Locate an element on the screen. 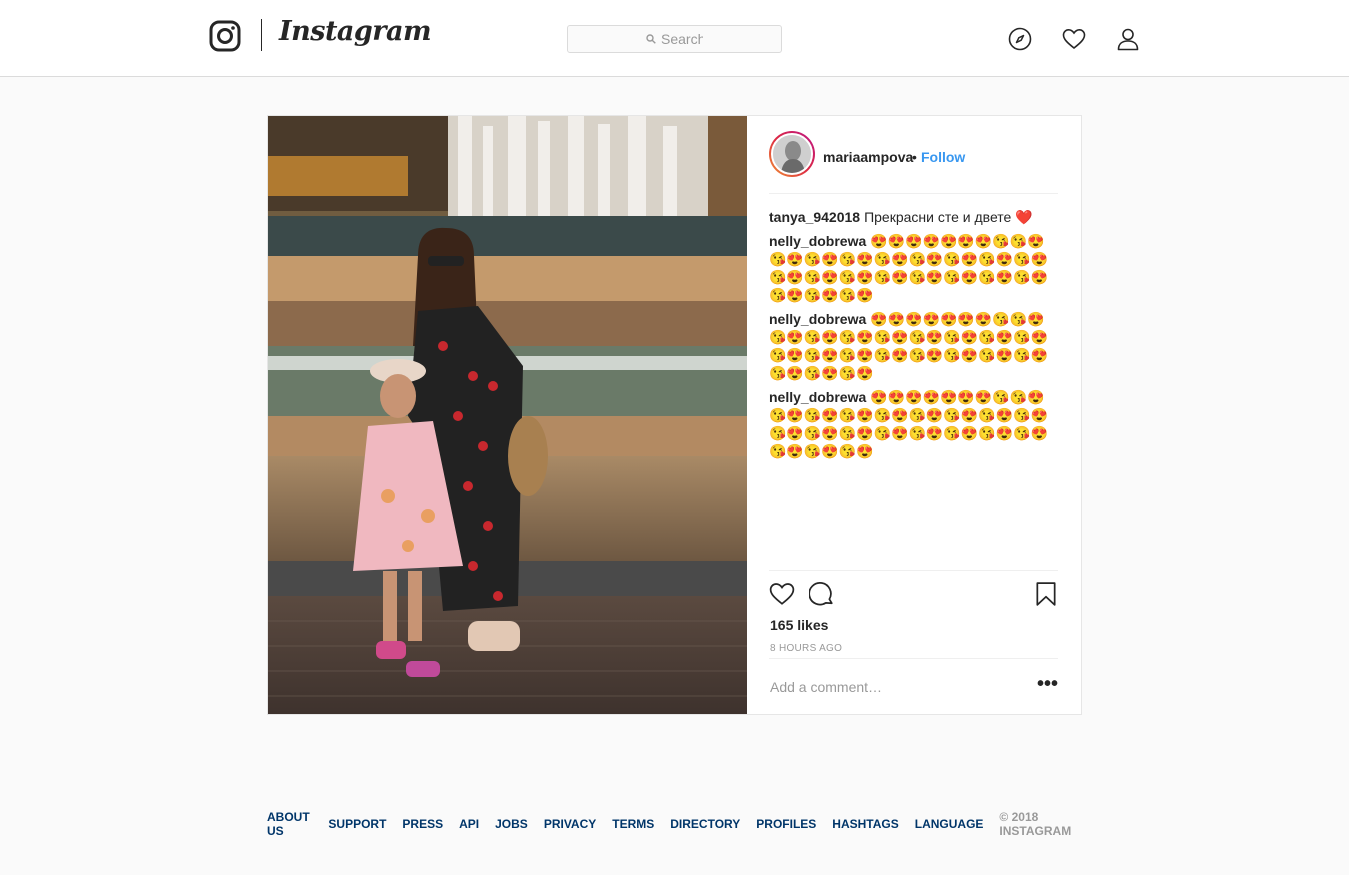  post-author-username: mariaampova is located at coordinates (868, 157).